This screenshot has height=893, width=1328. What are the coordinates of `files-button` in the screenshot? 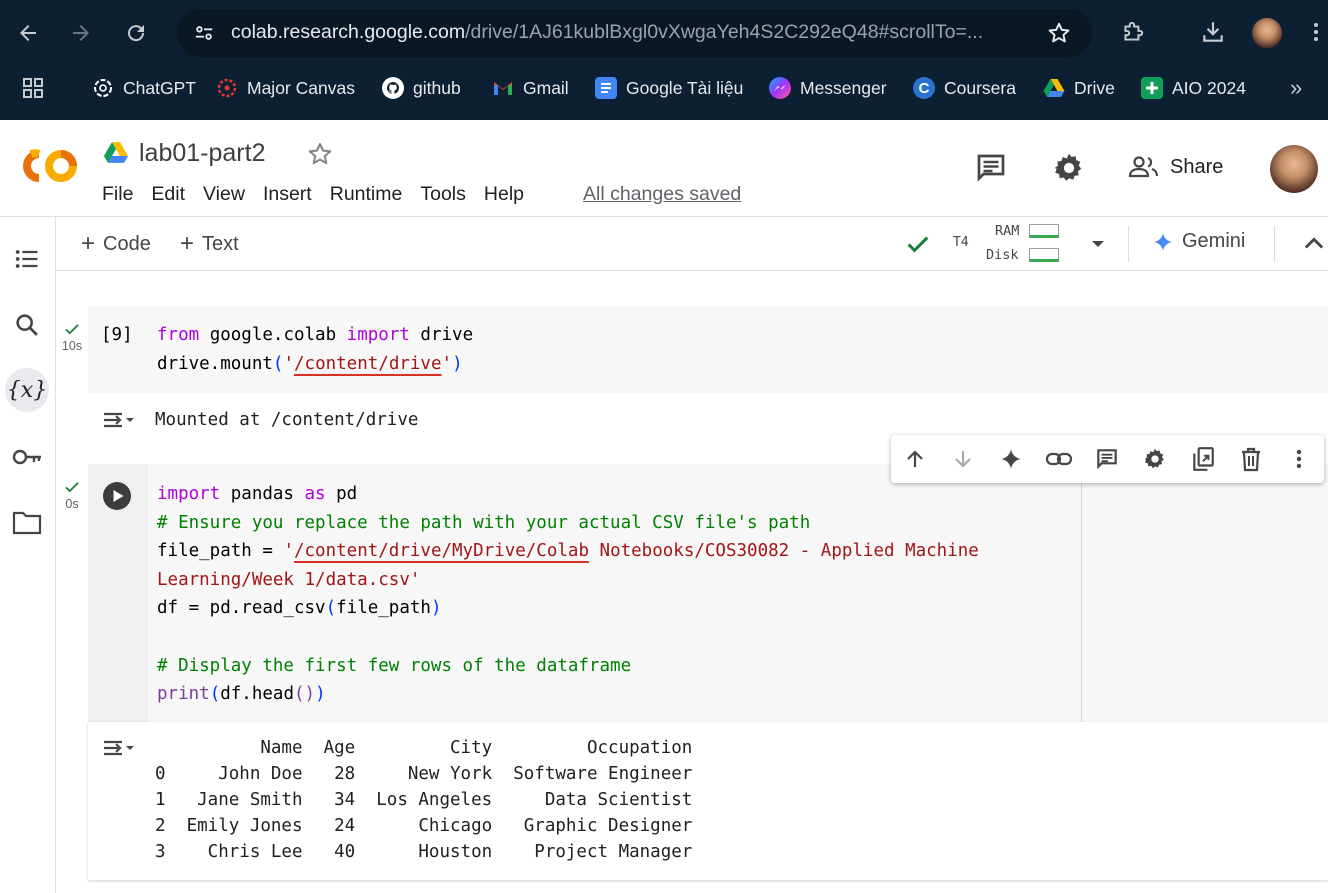 It's located at (27, 523).